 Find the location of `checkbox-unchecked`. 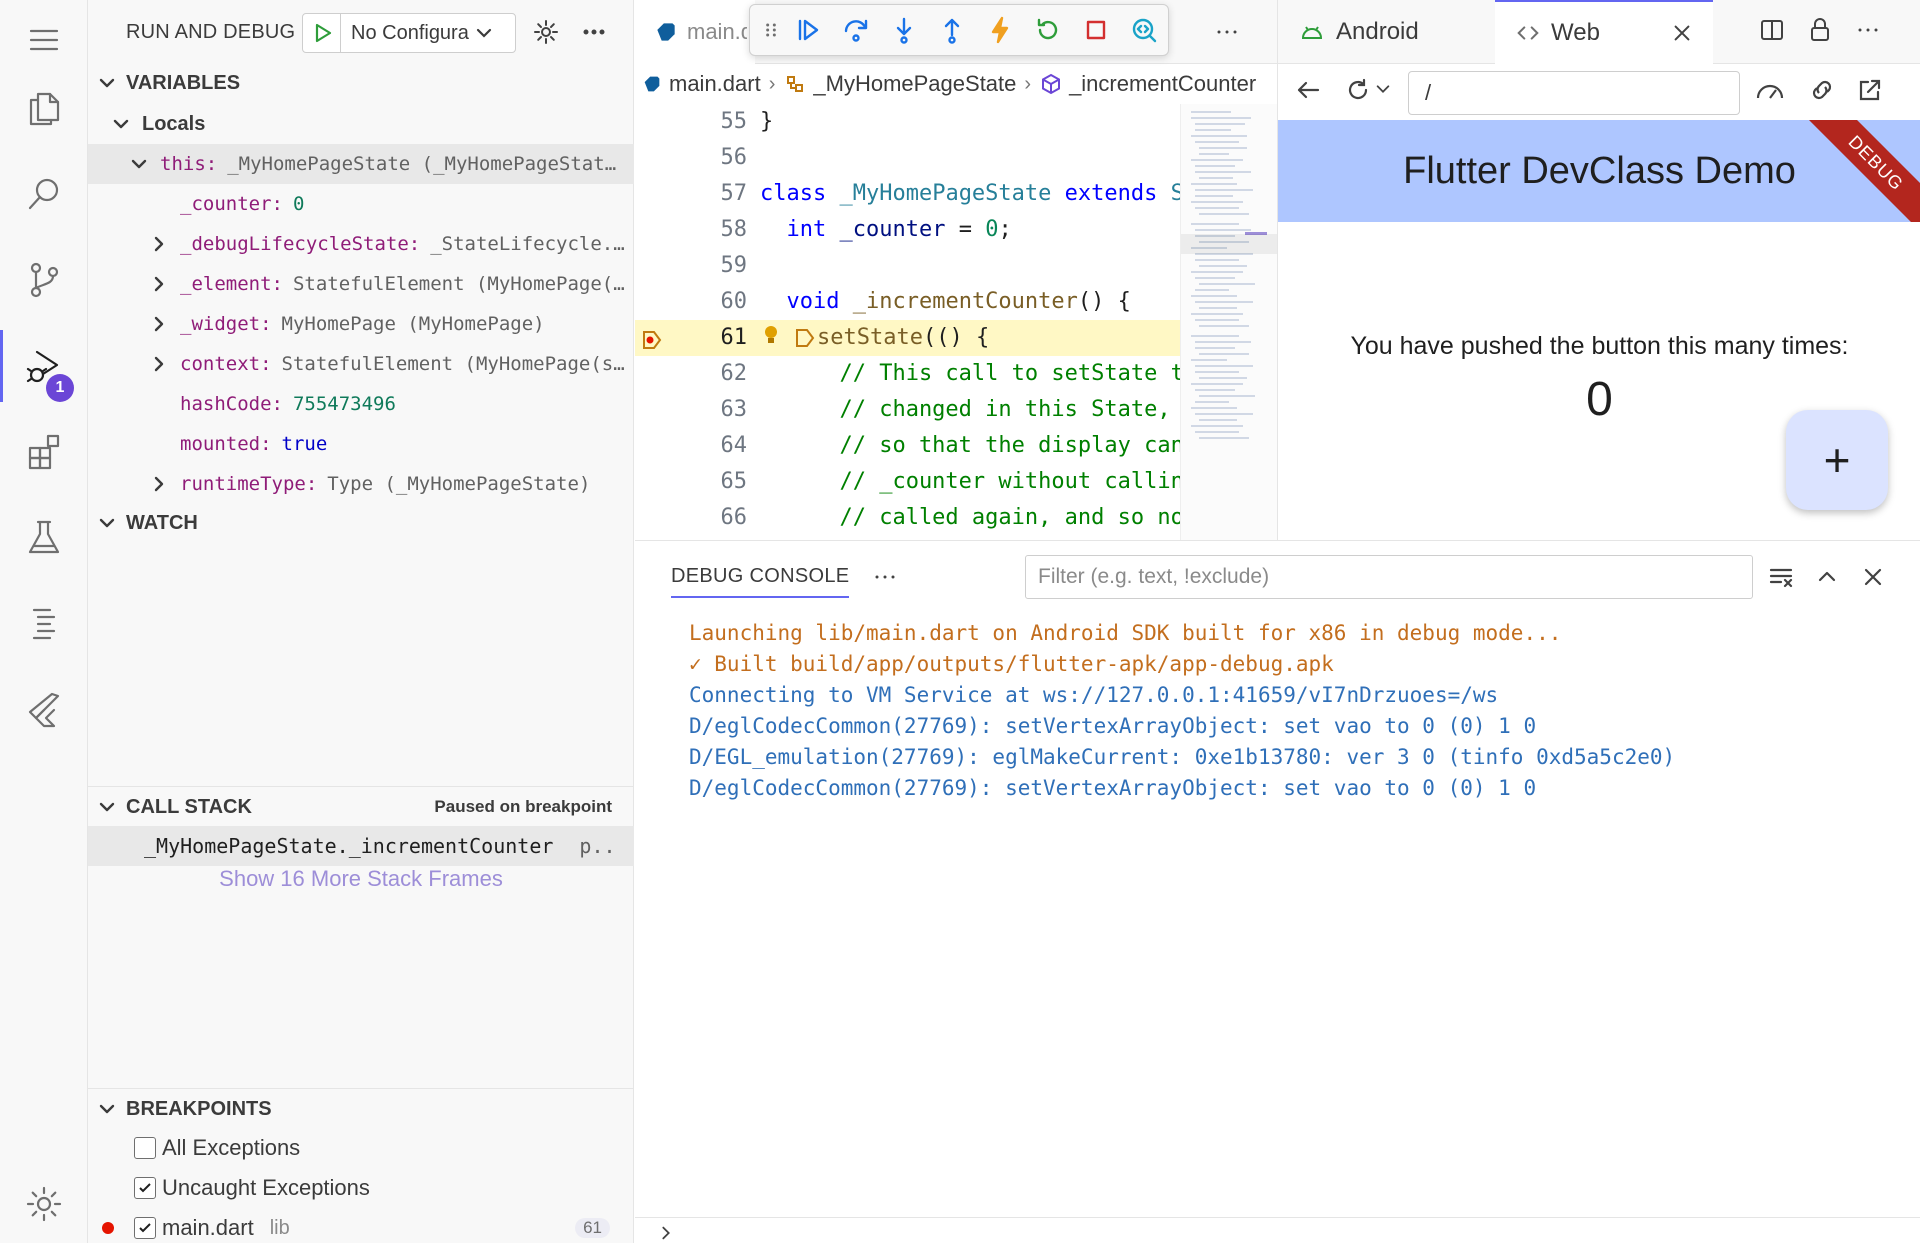

checkbox-unchecked is located at coordinates (145, 1148).